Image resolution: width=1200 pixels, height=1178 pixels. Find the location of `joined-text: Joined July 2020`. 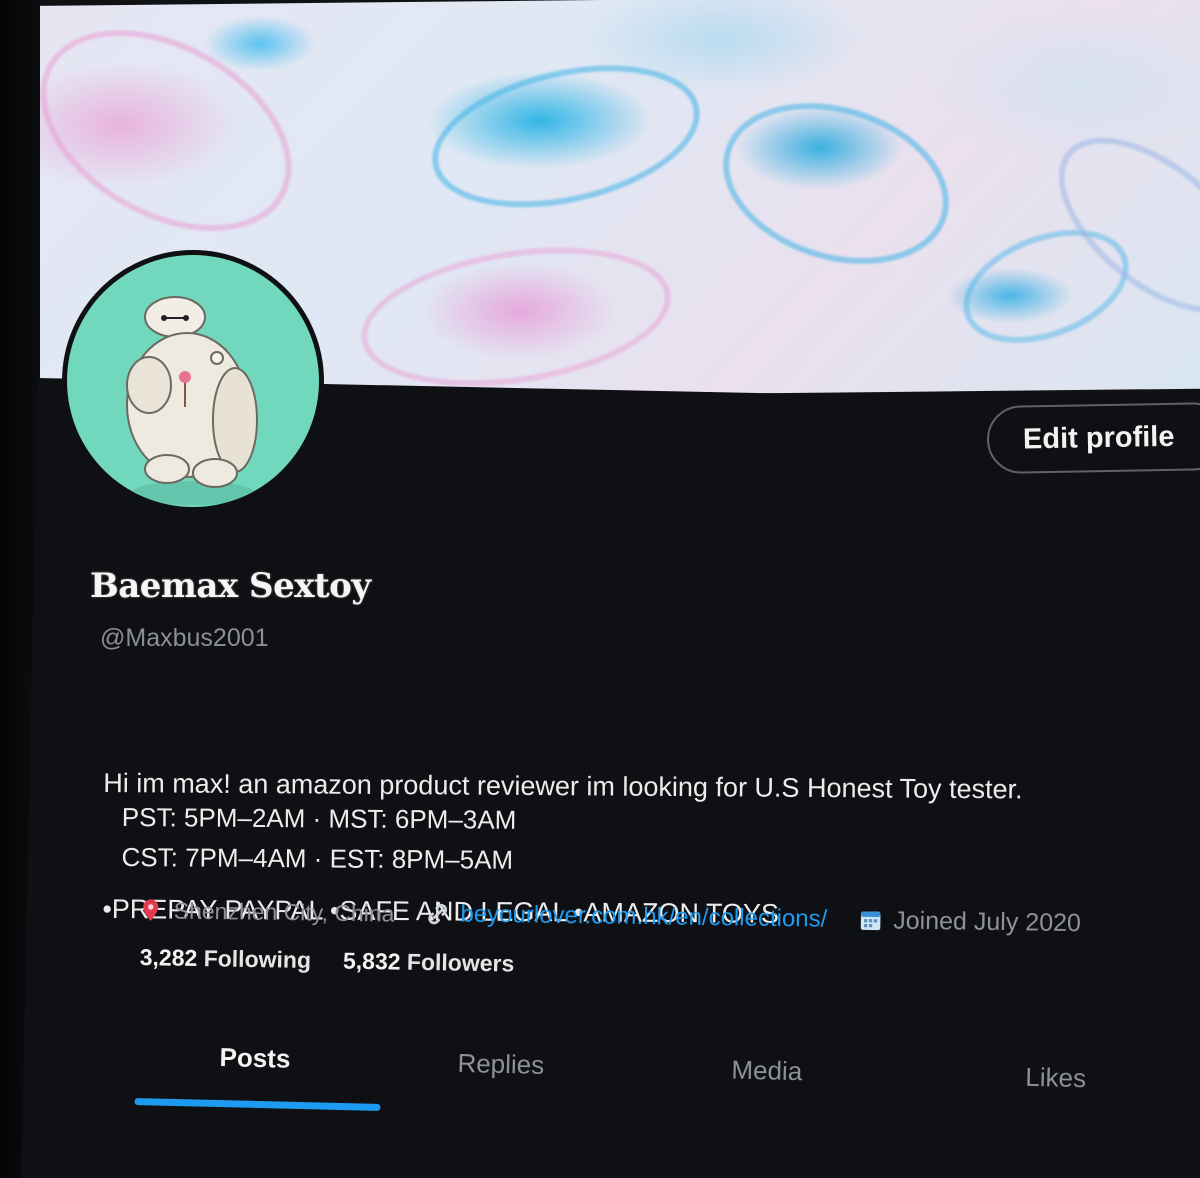

joined-text: Joined July 2020 is located at coordinates (987, 921).